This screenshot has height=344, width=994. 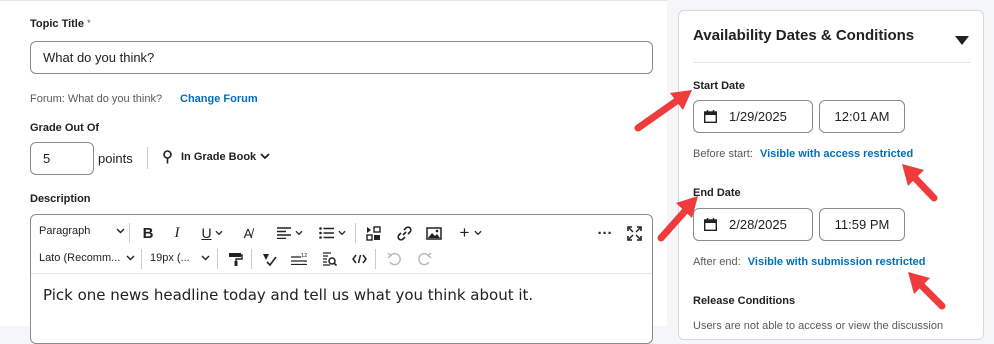 I want to click on toolbar-bottom-border, so click(x=341, y=273).